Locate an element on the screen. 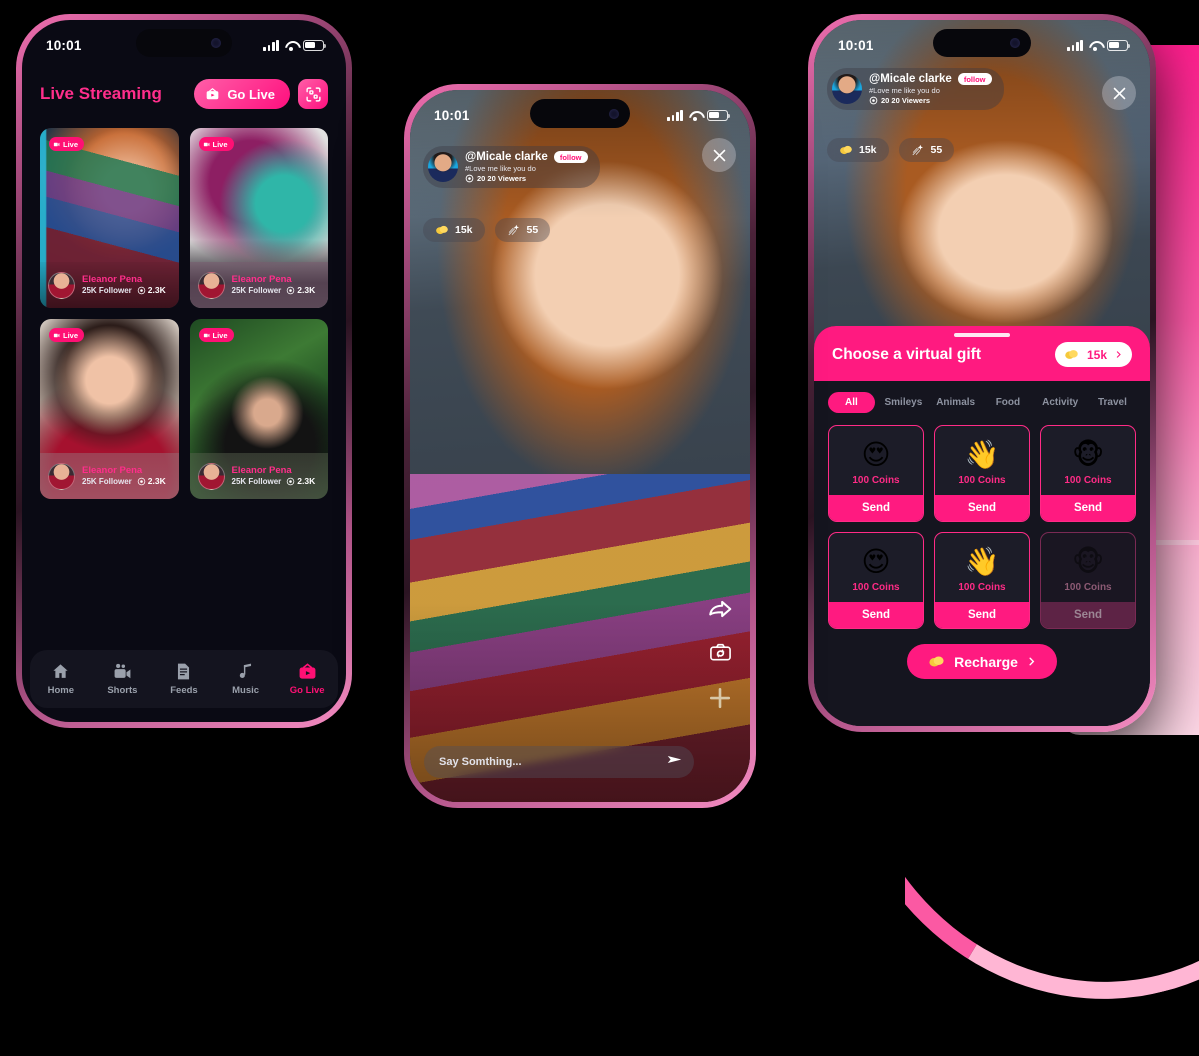 Image resolution: width=1199 pixels, height=1056 pixels. gift-category-tabs: All Smileys Animals Food Activity Travel is located at coordinates (982, 400).